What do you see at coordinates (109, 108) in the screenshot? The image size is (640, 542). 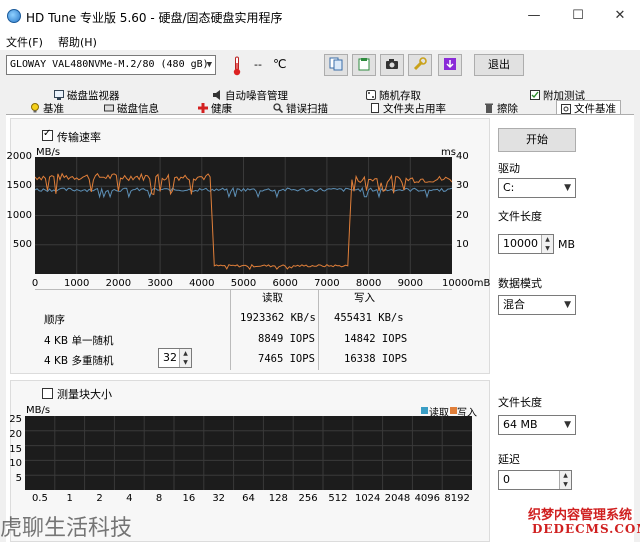 I see `disk-icon` at bounding box center [109, 108].